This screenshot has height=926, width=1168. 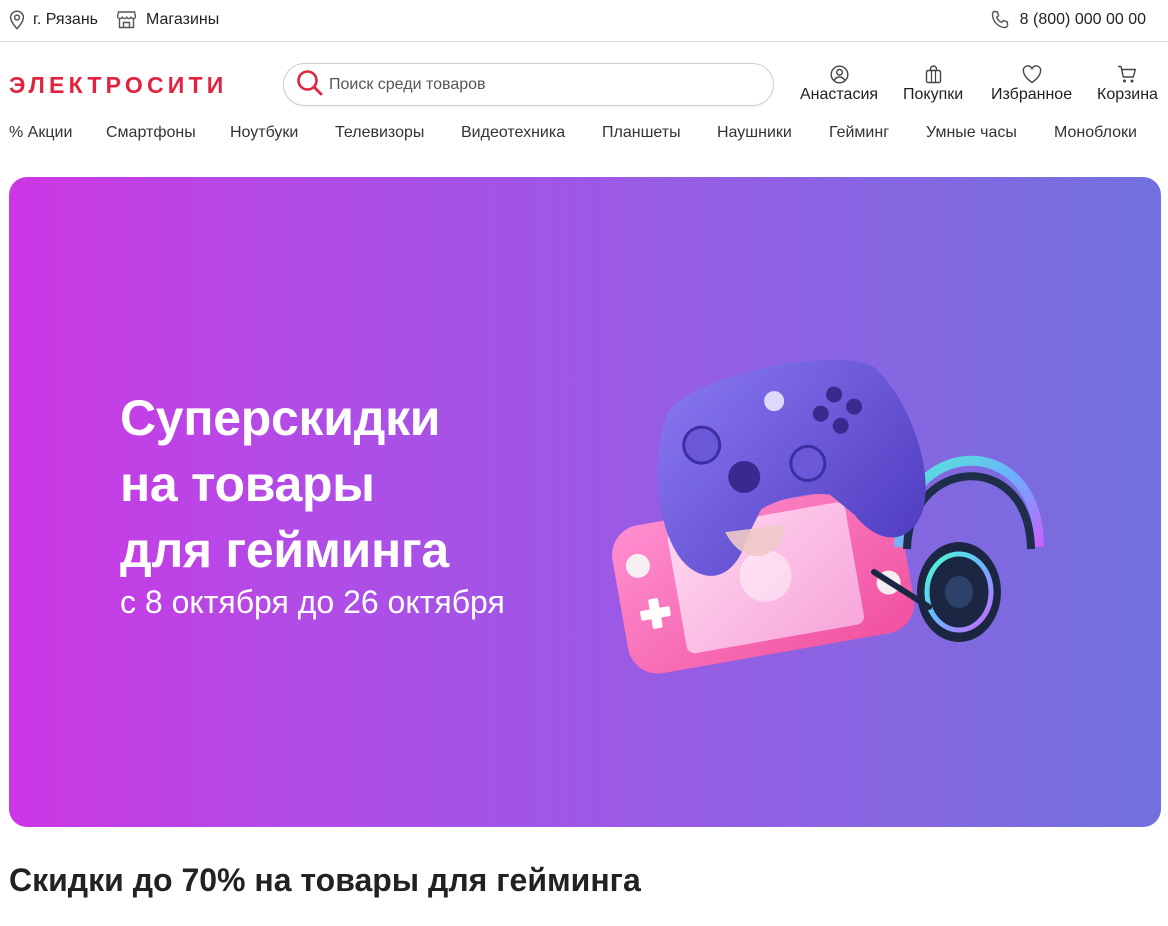 What do you see at coordinates (65, 19) in the screenshot?
I see `city-label: г. Рязань` at bounding box center [65, 19].